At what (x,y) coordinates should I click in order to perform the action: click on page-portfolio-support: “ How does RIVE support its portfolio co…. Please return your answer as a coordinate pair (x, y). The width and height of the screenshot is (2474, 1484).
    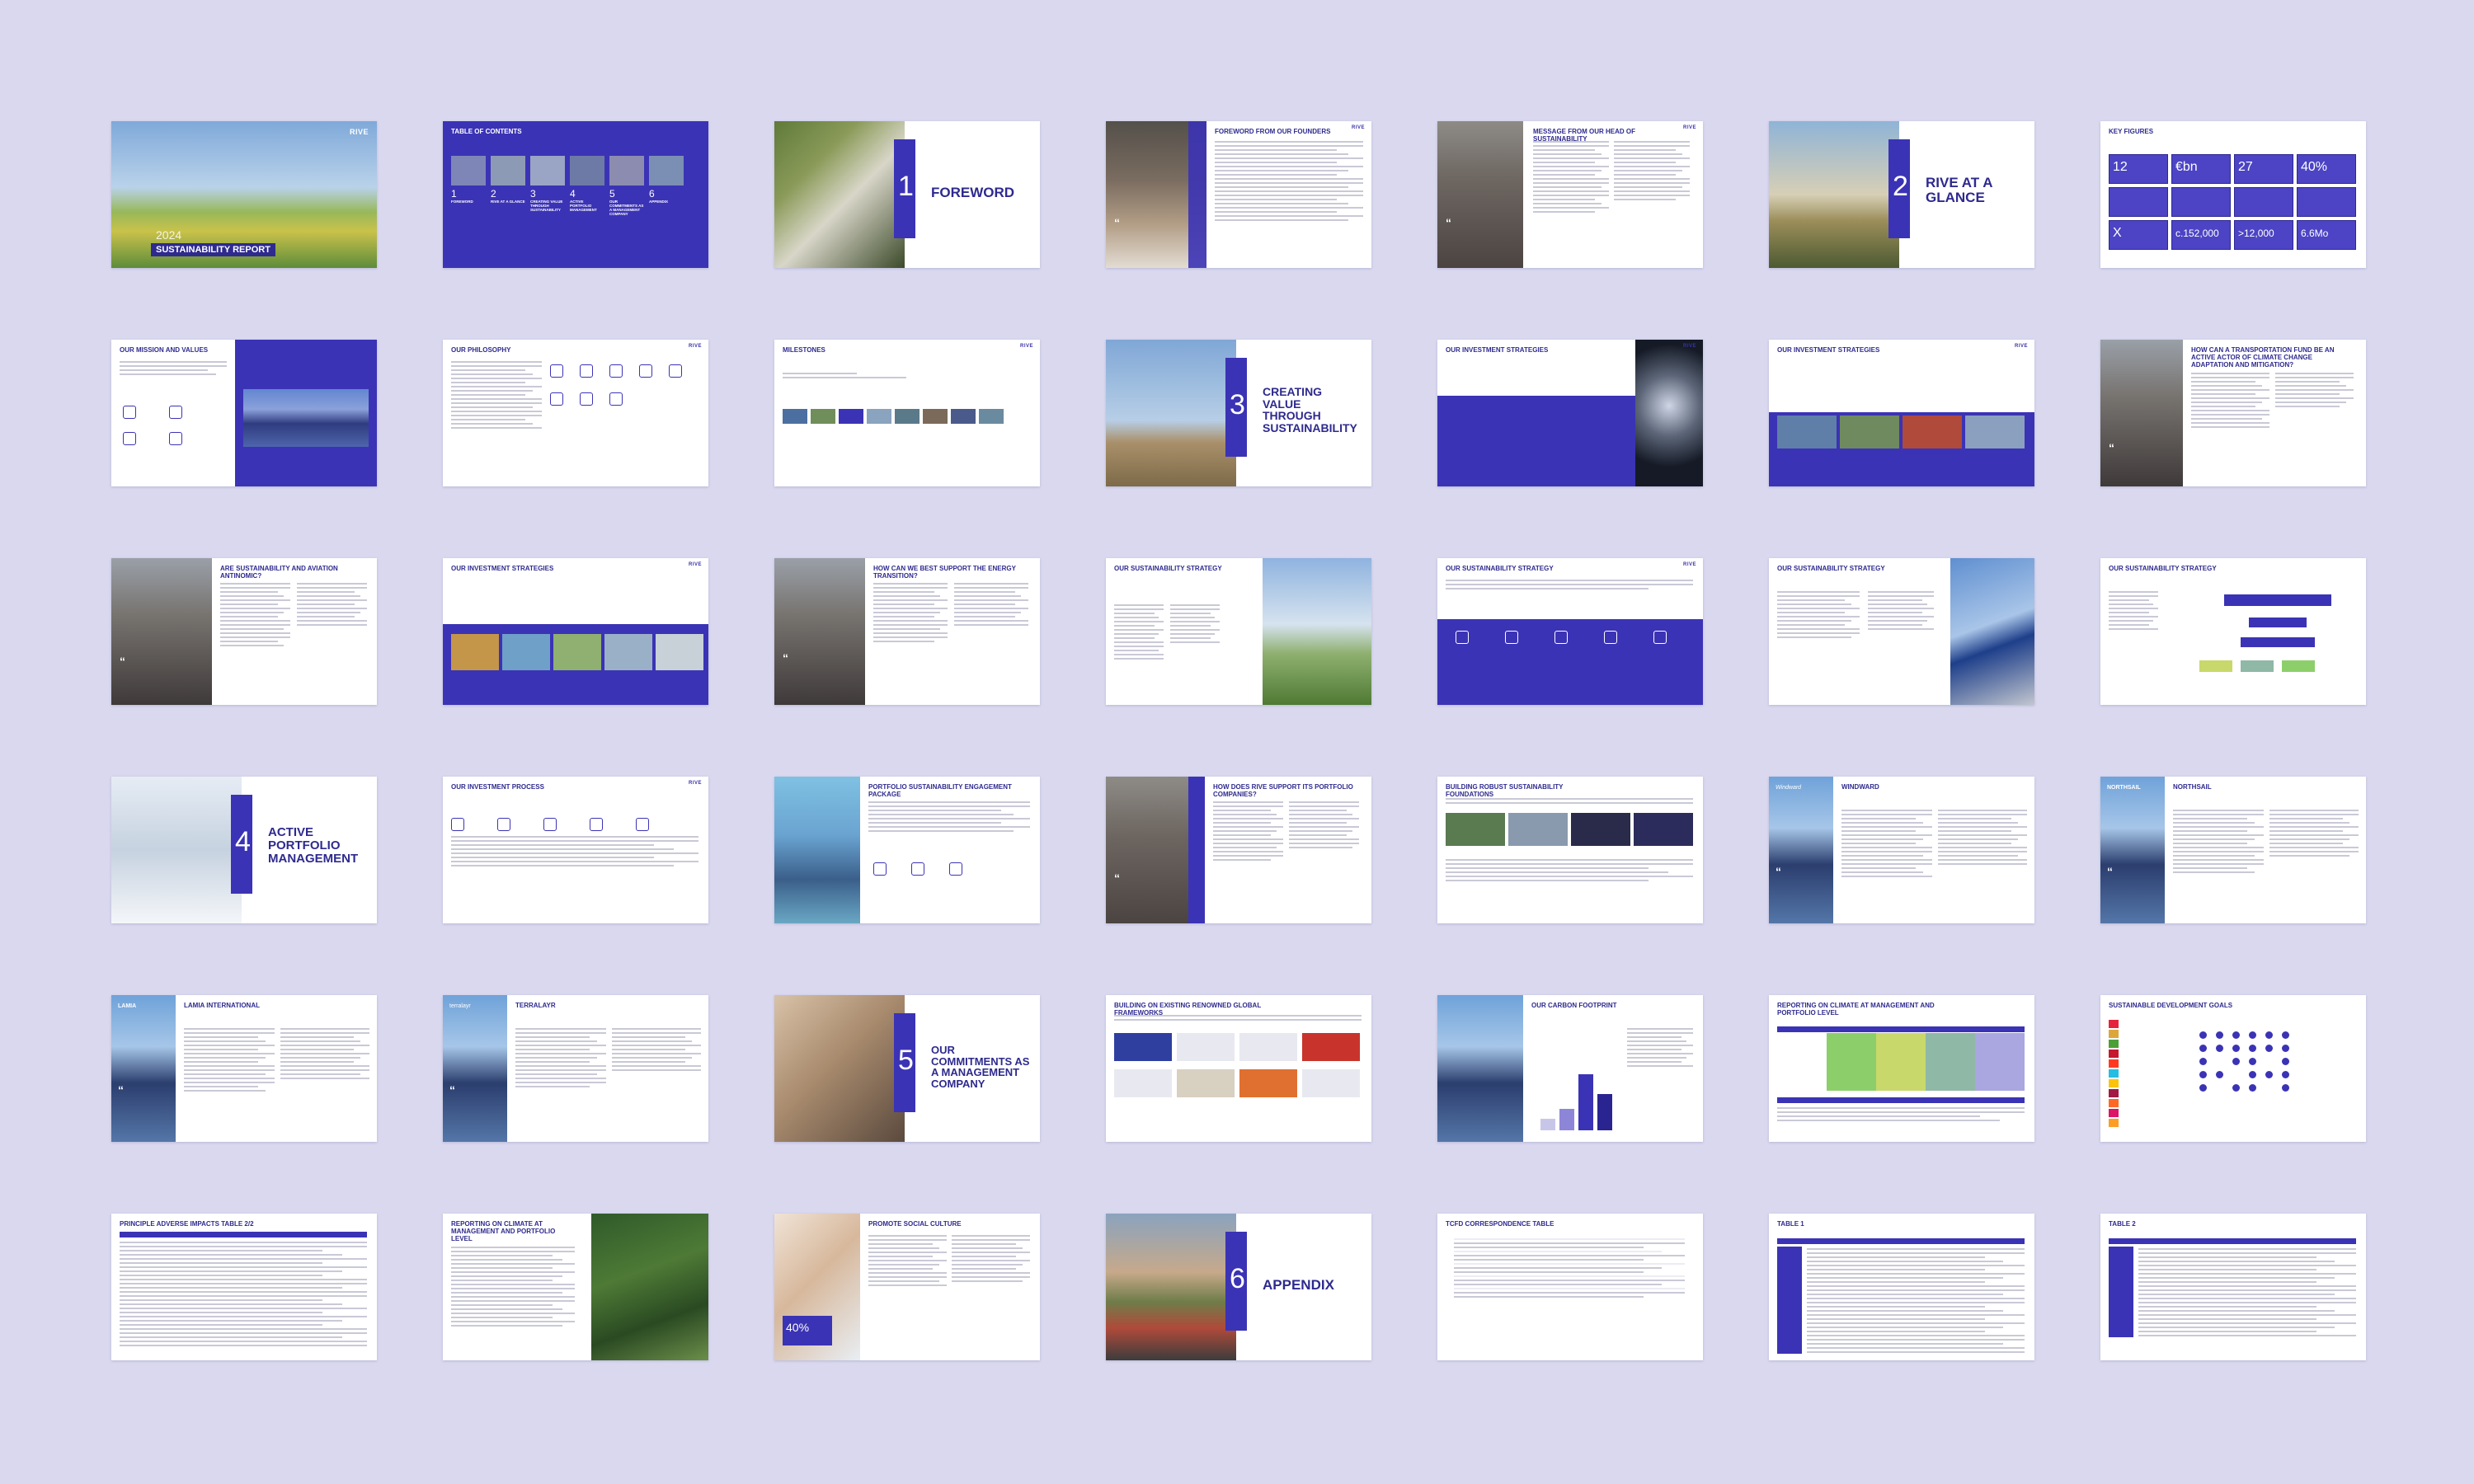
    Looking at the image, I should click on (1238, 850).